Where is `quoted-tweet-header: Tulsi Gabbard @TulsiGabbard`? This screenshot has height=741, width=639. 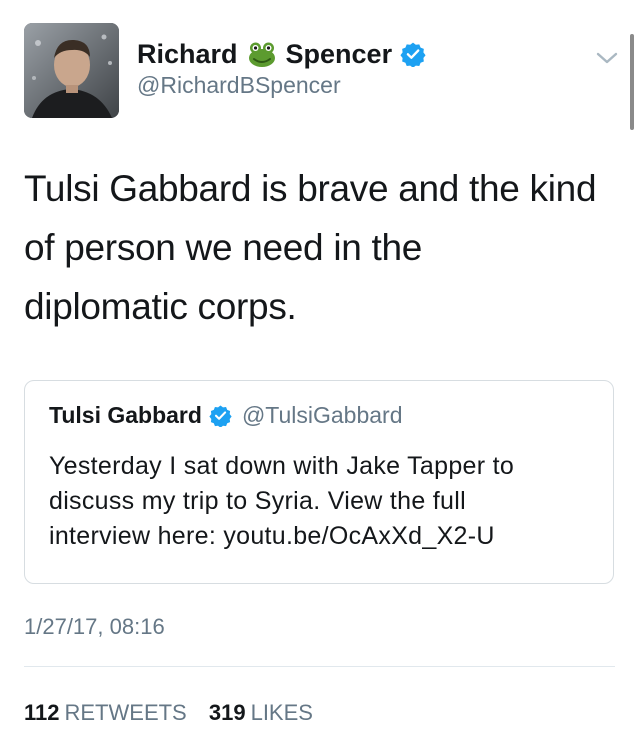 quoted-tweet-header: Tulsi Gabbard @TulsiGabbard is located at coordinates (226, 415).